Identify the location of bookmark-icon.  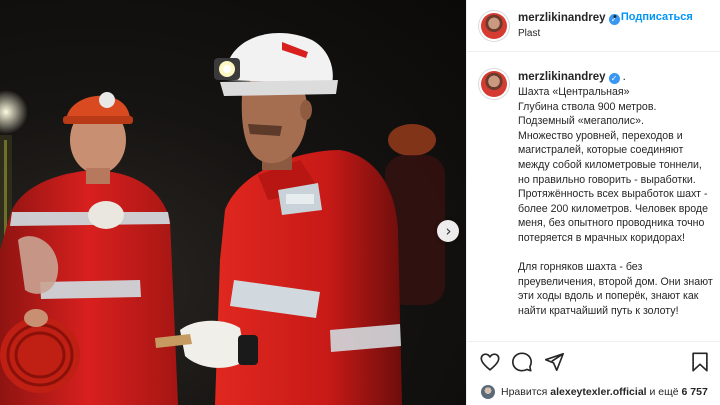
(700, 362).